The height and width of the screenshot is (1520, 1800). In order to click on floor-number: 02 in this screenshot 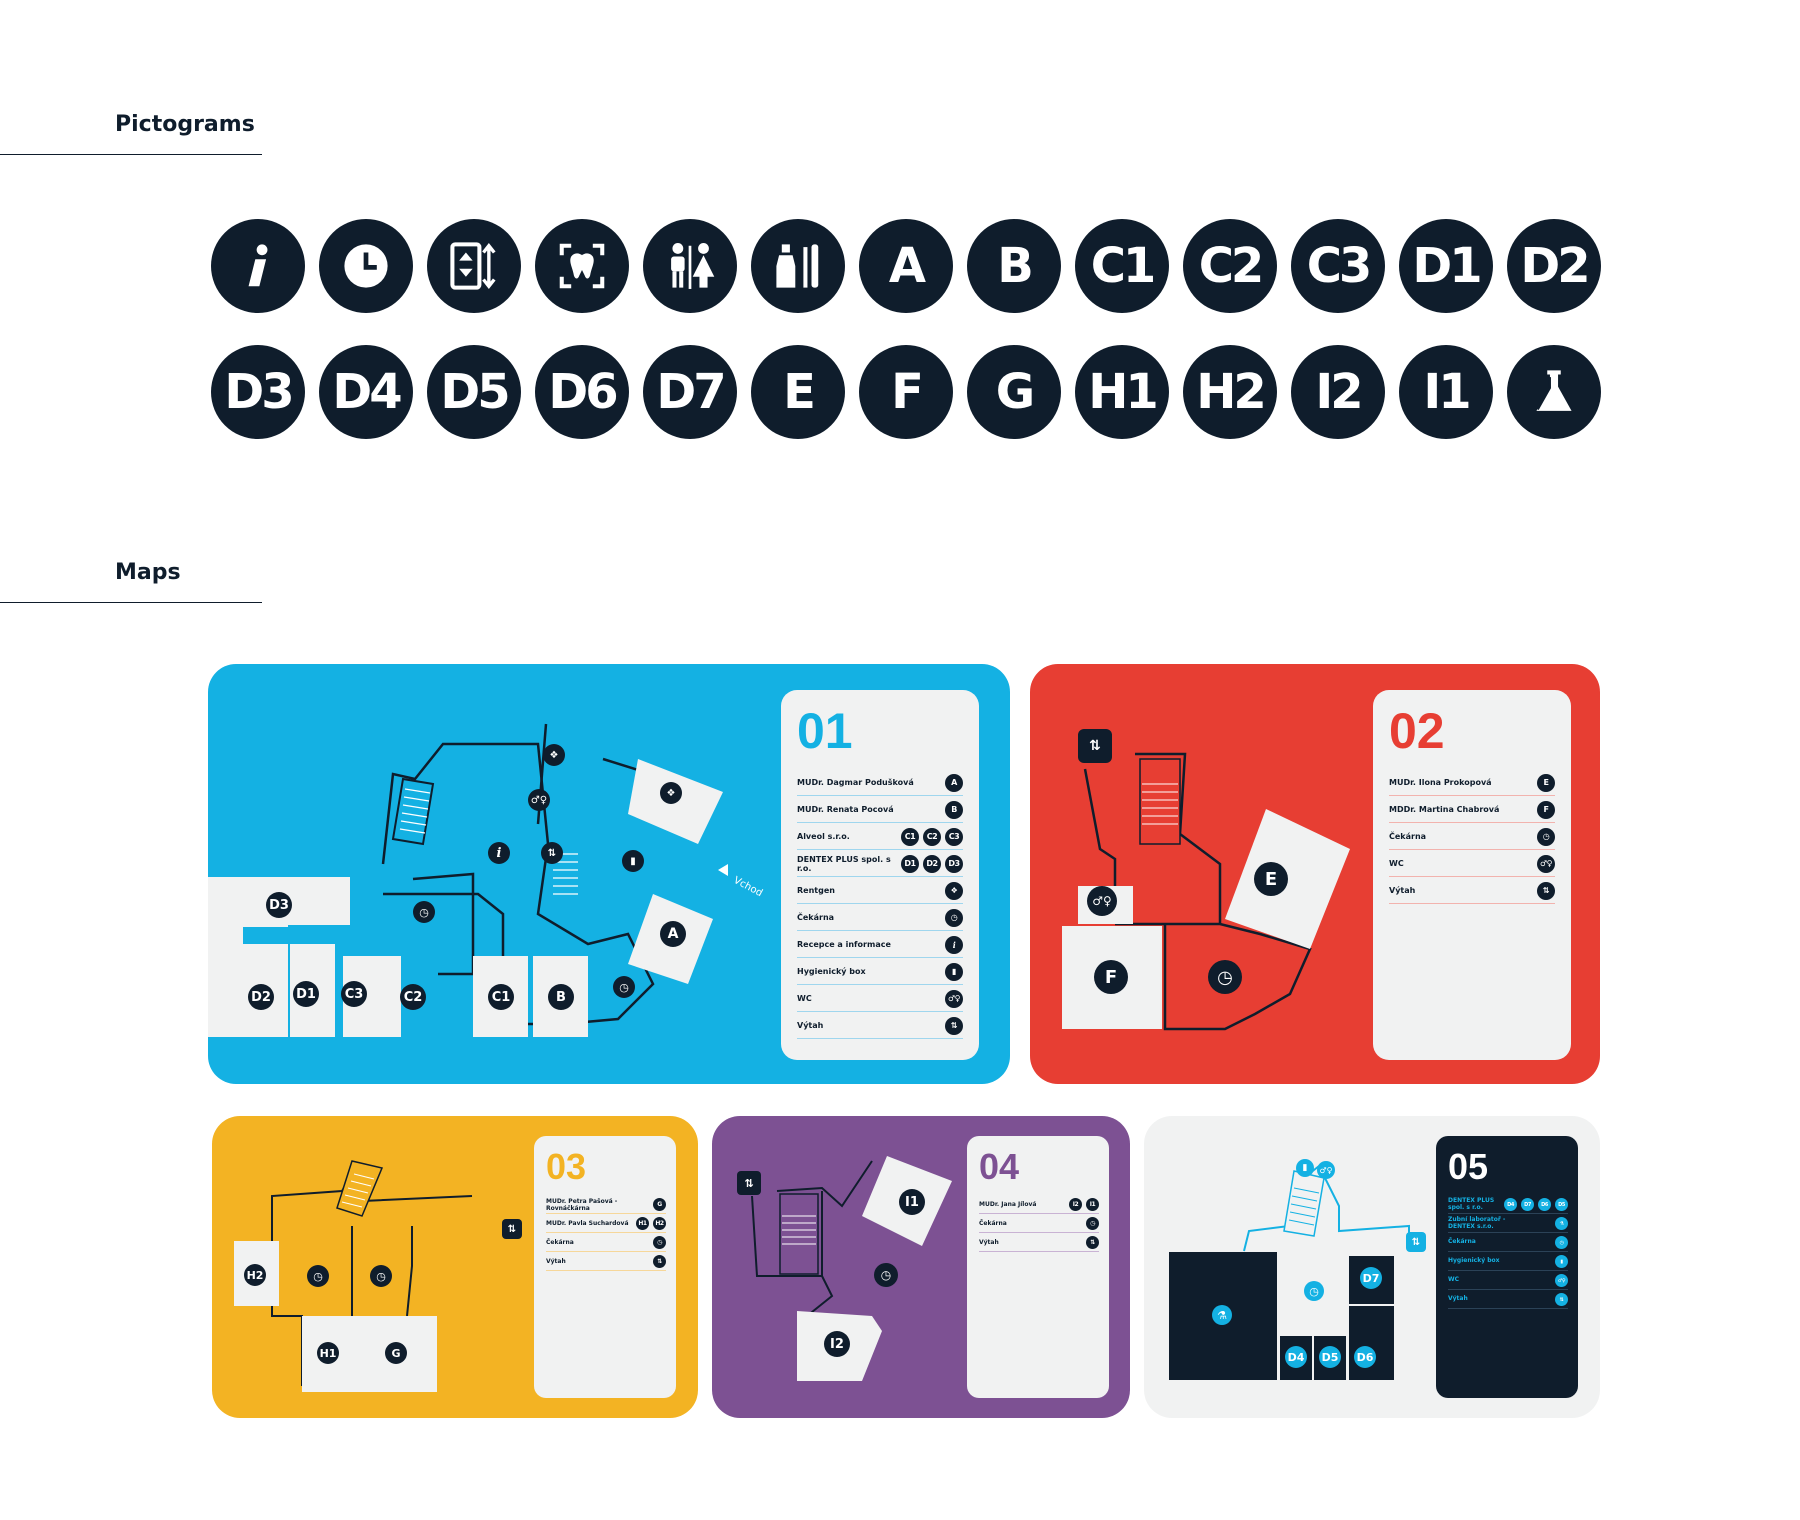, I will do `click(1417, 731)`.